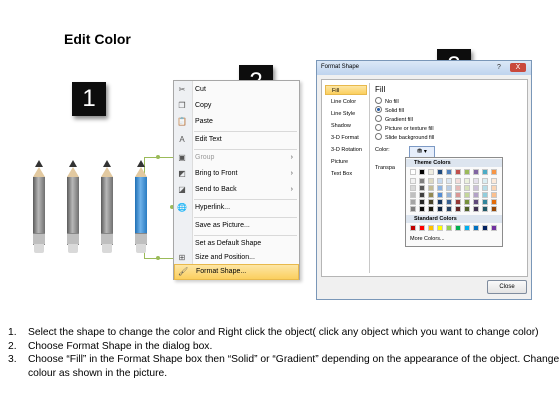 The height and width of the screenshot is (420, 560). What do you see at coordinates (389, 110) in the screenshot?
I see `option-solid-fill: Solid fill` at bounding box center [389, 110].